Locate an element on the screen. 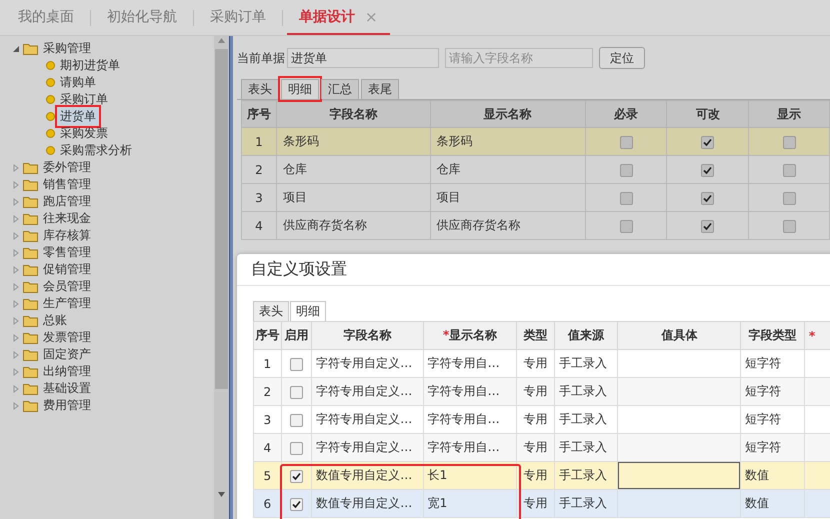 The width and height of the screenshot is (830, 519). column-header: 必录 is located at coordinates (626, 114).